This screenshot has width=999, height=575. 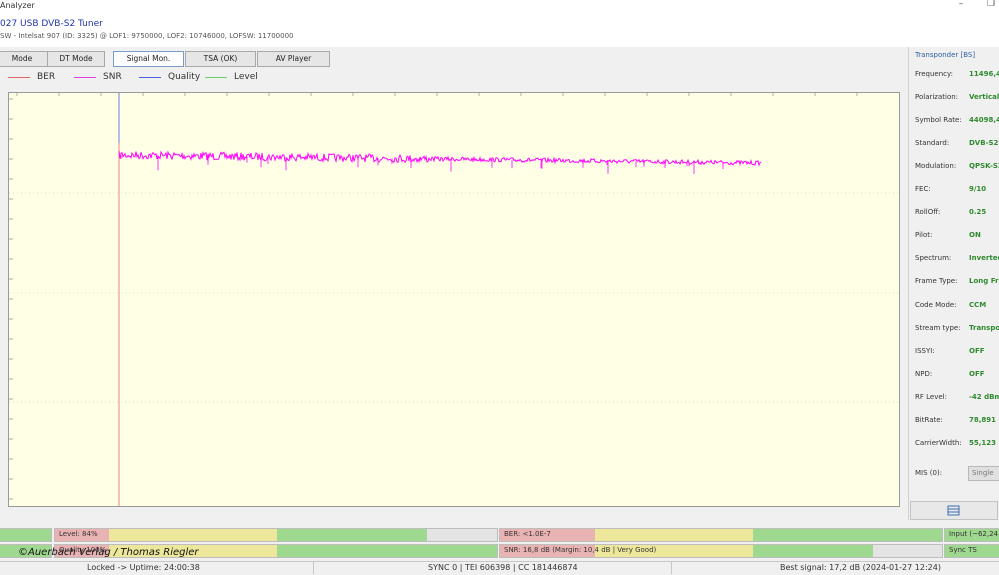 I want to click on ber-meter: BER: <1.0E-7, so click(x=721, y=535).